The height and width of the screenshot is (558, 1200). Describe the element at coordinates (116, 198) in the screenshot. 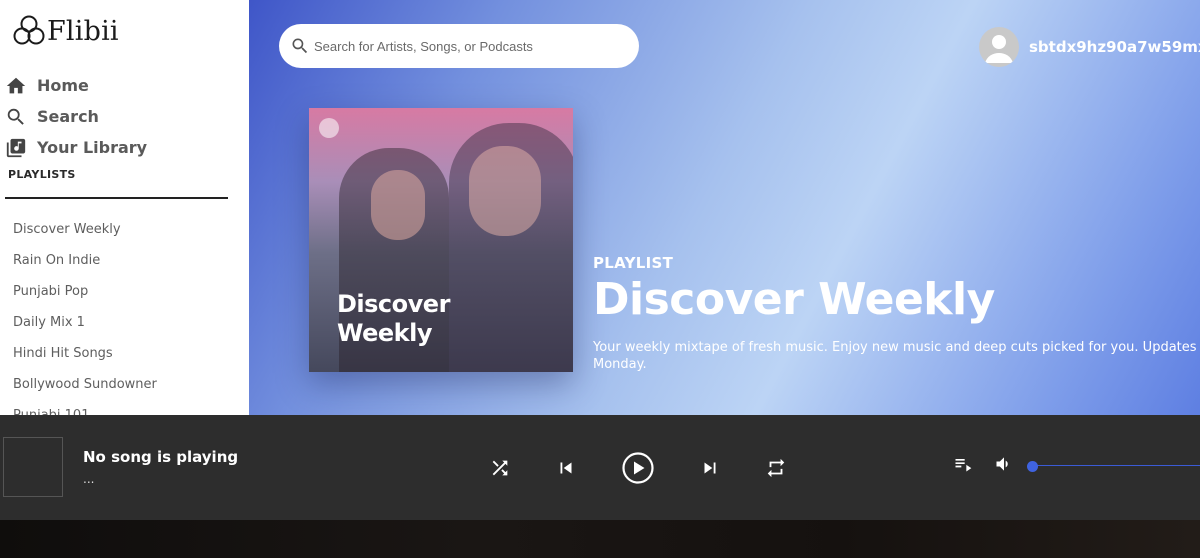

I see `playlists-divider` at that location.